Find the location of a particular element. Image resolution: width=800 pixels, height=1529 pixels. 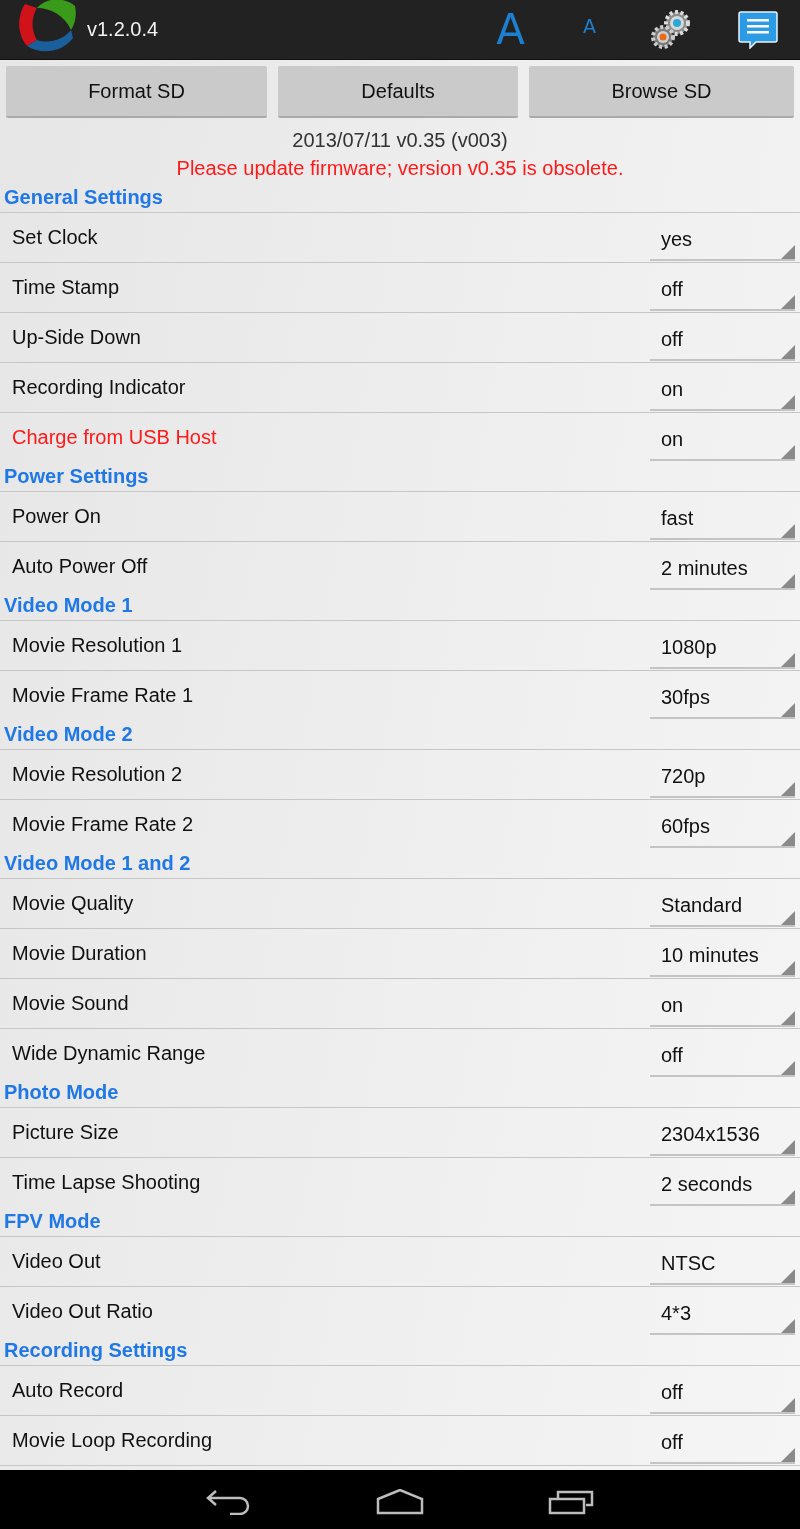

setting-label: Movie Frame Rate 2 is located at coordinates (103, 824).